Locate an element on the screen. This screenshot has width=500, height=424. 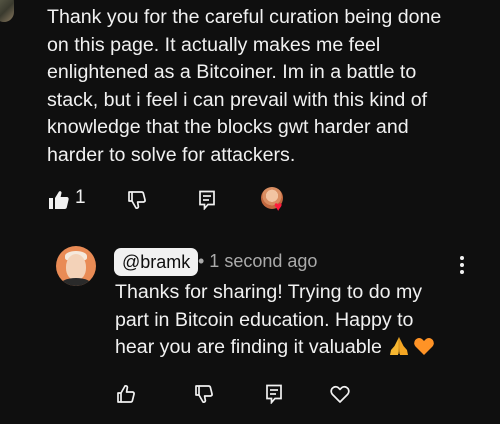
reply-dislike-button is located at coordinates (204, 394).